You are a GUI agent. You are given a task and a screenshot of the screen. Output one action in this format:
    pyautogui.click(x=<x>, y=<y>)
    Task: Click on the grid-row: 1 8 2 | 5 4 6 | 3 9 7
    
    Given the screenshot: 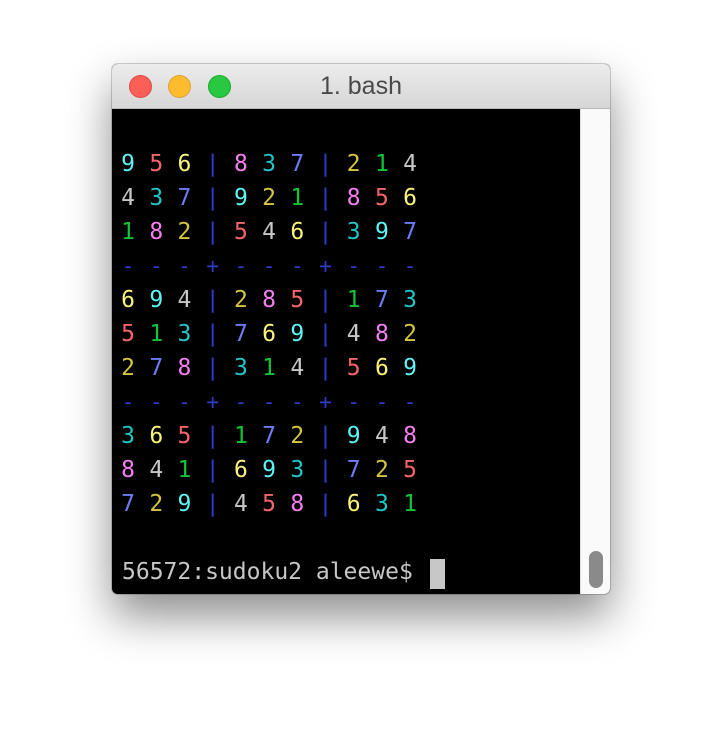 What is the action you would take?
    pyautogui.click(x=346, y=232)
    